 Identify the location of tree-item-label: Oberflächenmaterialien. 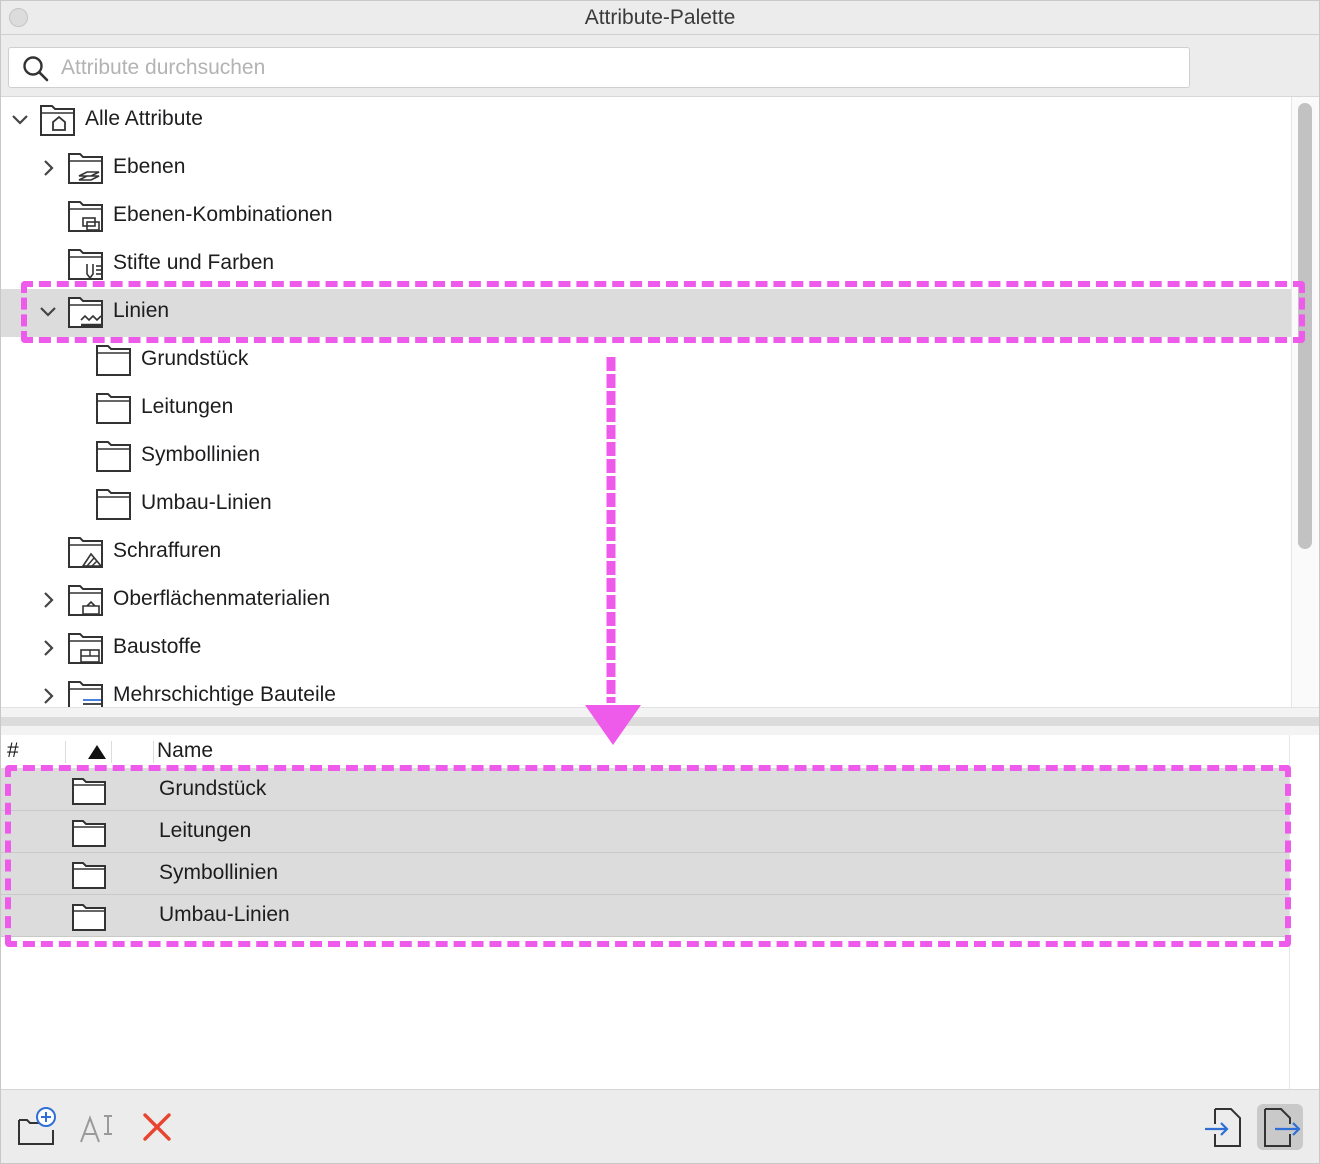
(222, 598).